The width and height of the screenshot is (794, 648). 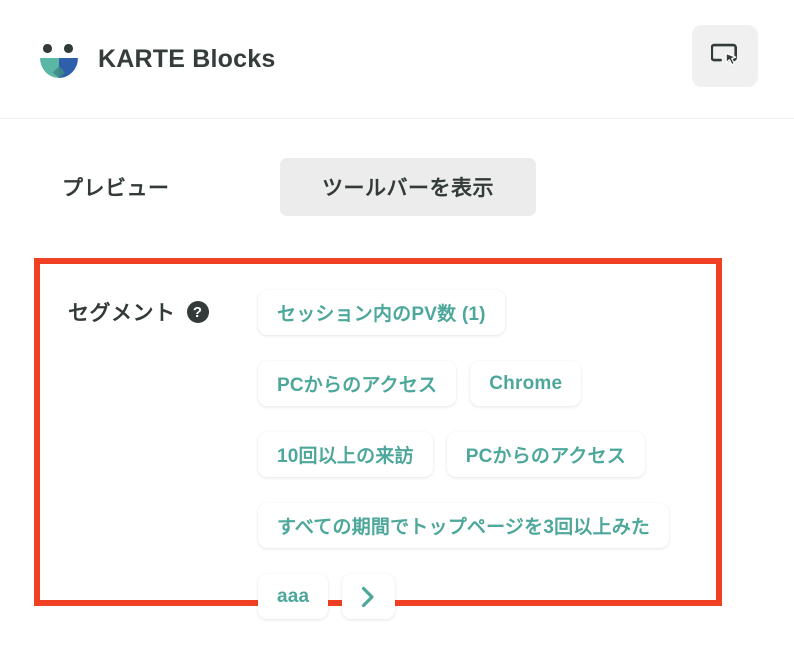 What do you see at coordinates (116, 188) in the screenshot?
I see `preview-label: プレビュー` at bounding box center [116, 188].